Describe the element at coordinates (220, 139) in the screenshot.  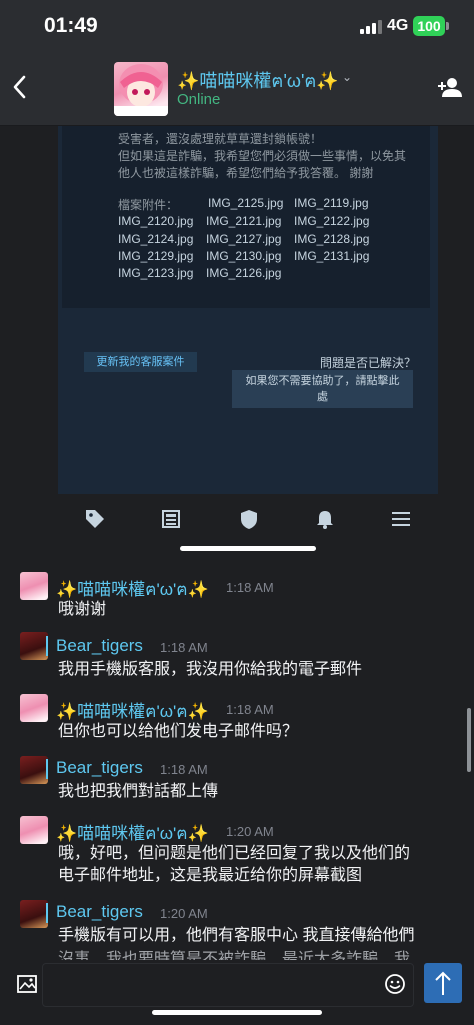
I see `ticket-line: 受害者，還沒處理就草草還封鎖帳號！` at that location.